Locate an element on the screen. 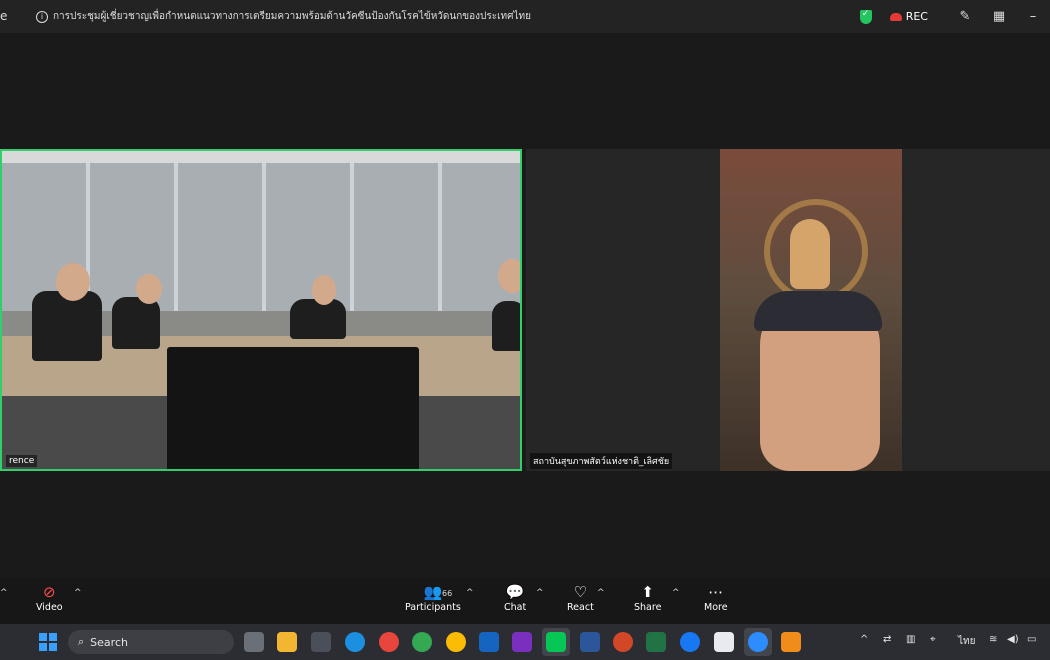 This screenshot has height=660, width=1050. file-explorer-icon is located at coordinates (287, 642).